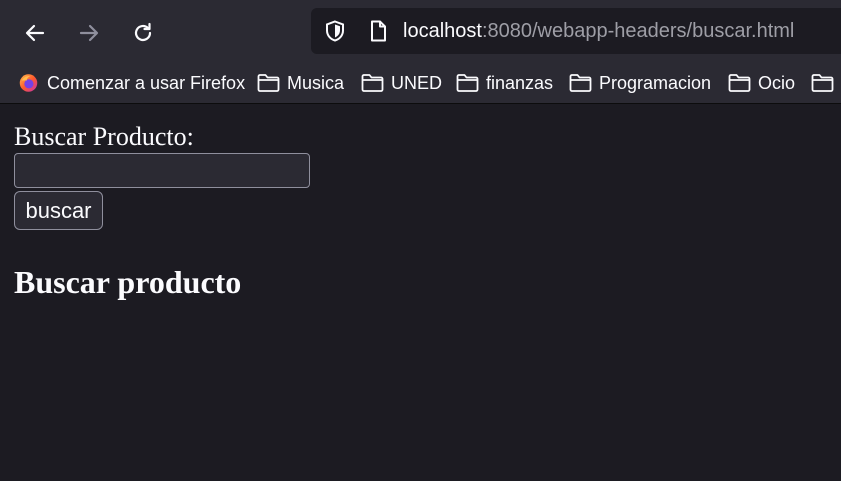  I want to click on reload-button, so click(143, 33).